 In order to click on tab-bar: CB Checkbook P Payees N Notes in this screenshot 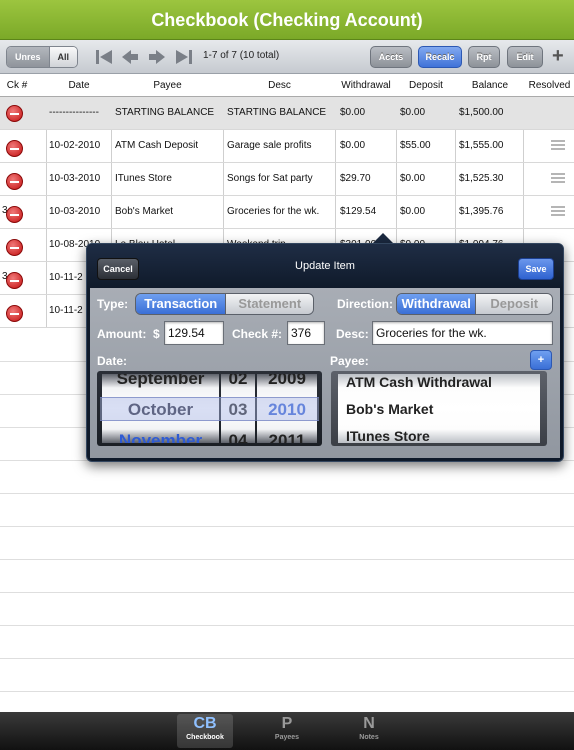, I will do `click(287, 731)`.